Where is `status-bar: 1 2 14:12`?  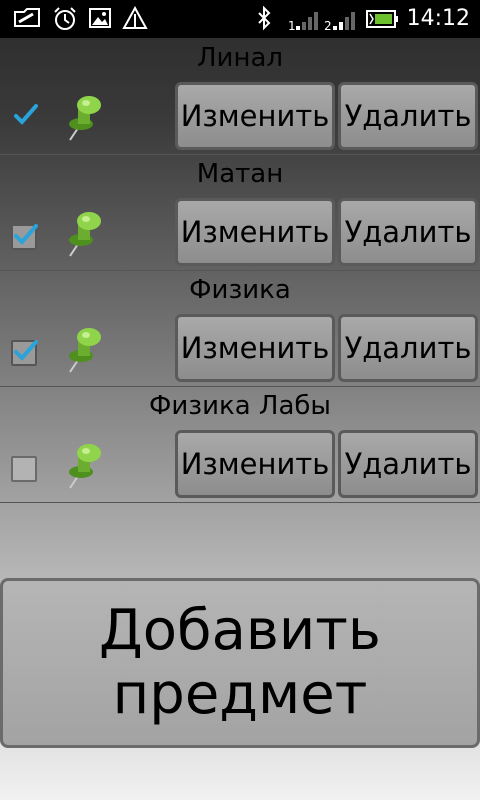
status-bar: 1 2 14:12 is located at coordinates (240, 19).